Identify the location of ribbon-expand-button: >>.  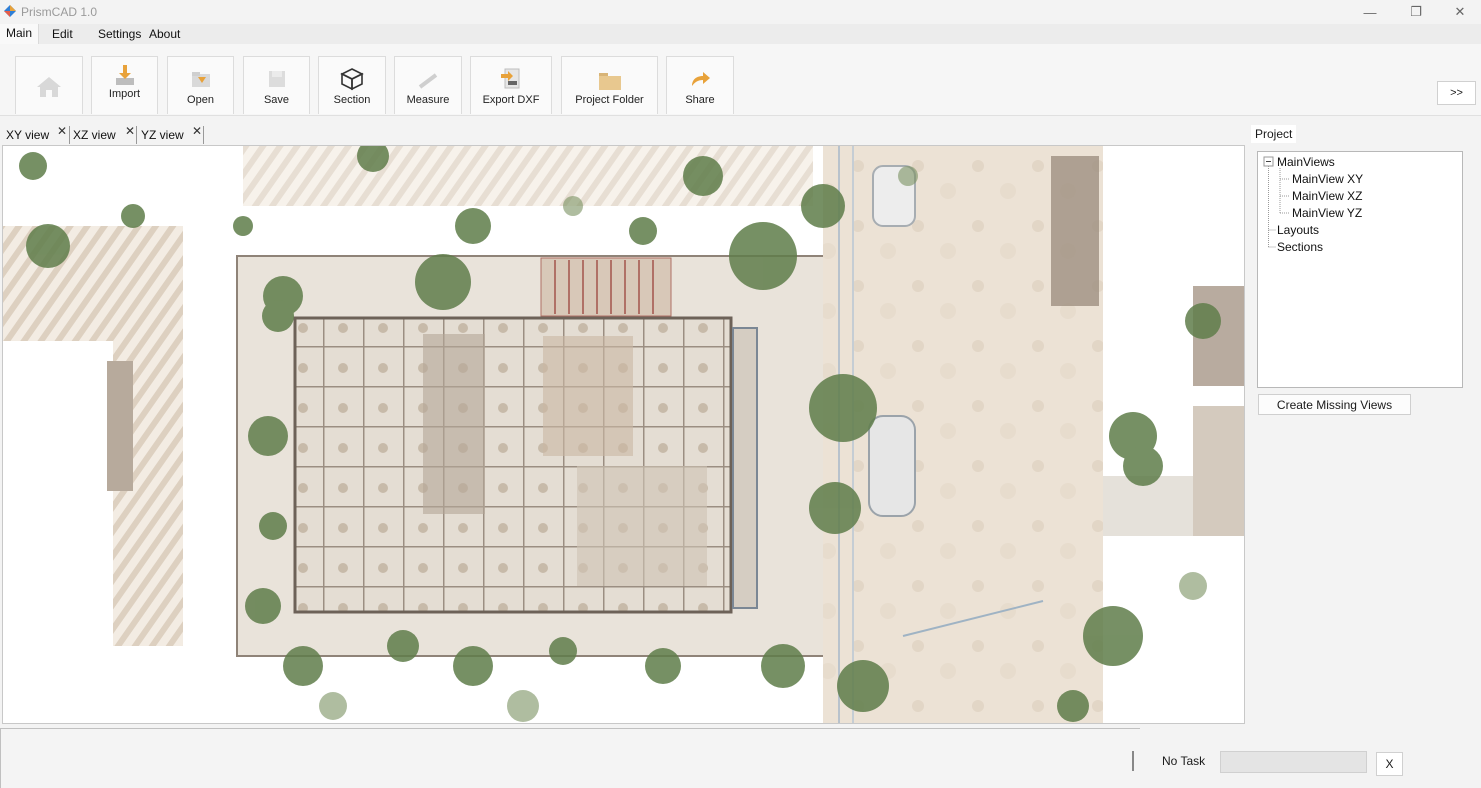
(1456, 93).